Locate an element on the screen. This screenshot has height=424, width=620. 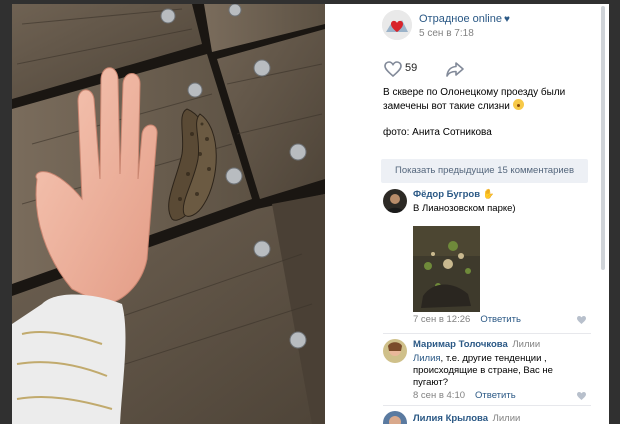
astonished-emoji-icon is located at coordinates (518, 104).